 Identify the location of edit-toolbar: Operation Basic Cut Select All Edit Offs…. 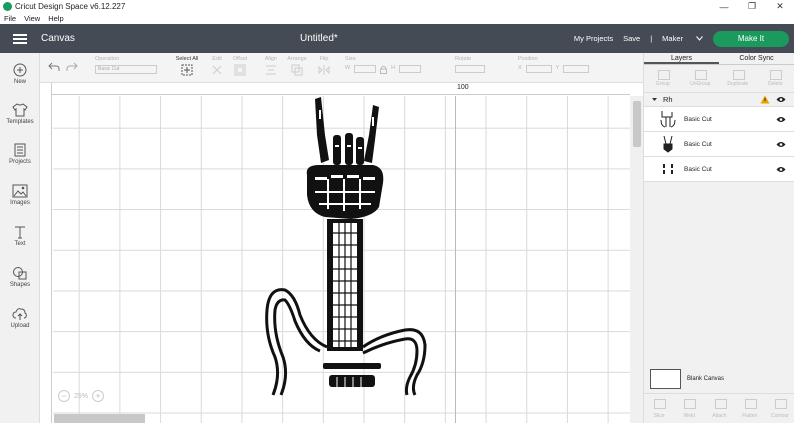
(341, 68).